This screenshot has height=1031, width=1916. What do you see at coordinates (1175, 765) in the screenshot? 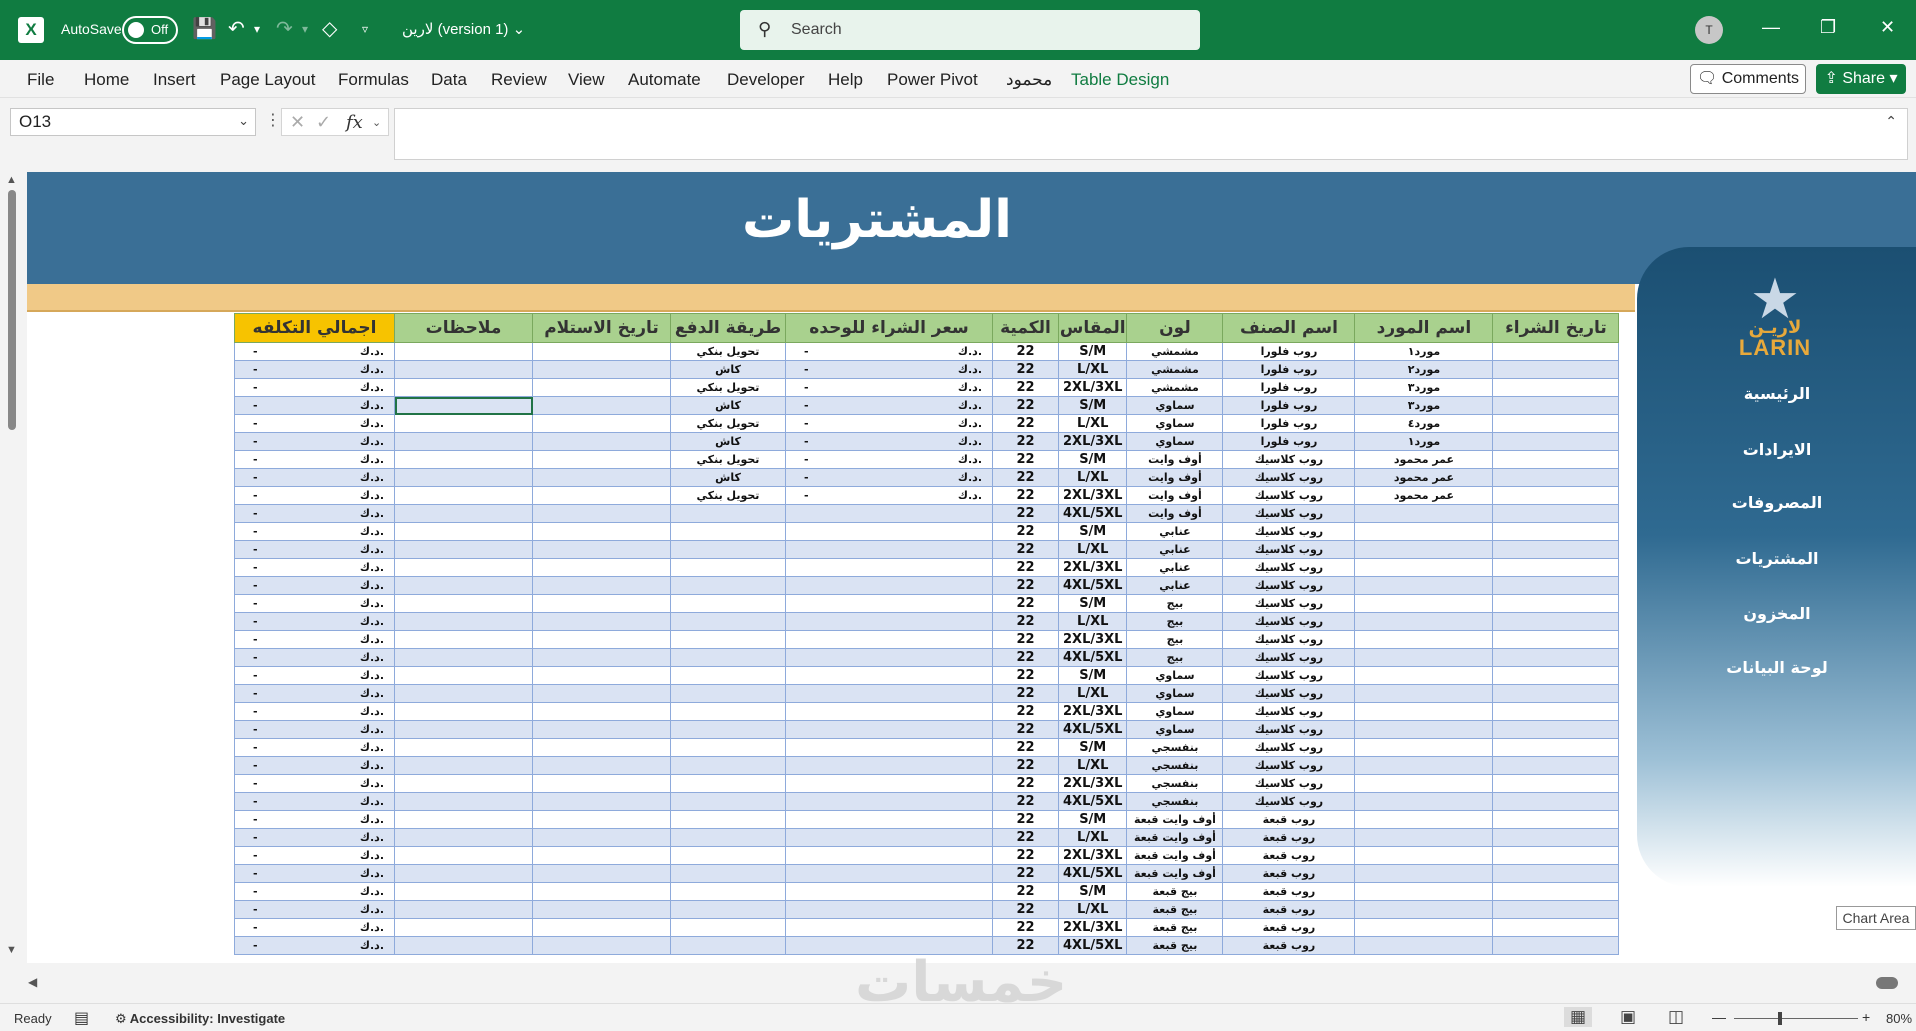
I see `color-cell: بنفسجي` at bounding box center [1175, 765].